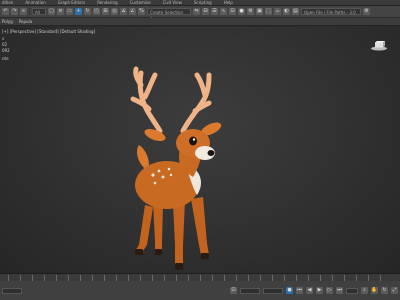 This screenshot has height=300, width=400. Describe the element at coordinates (35, 2) in the screenshot. I see `menu-animation: Animation` at that location.